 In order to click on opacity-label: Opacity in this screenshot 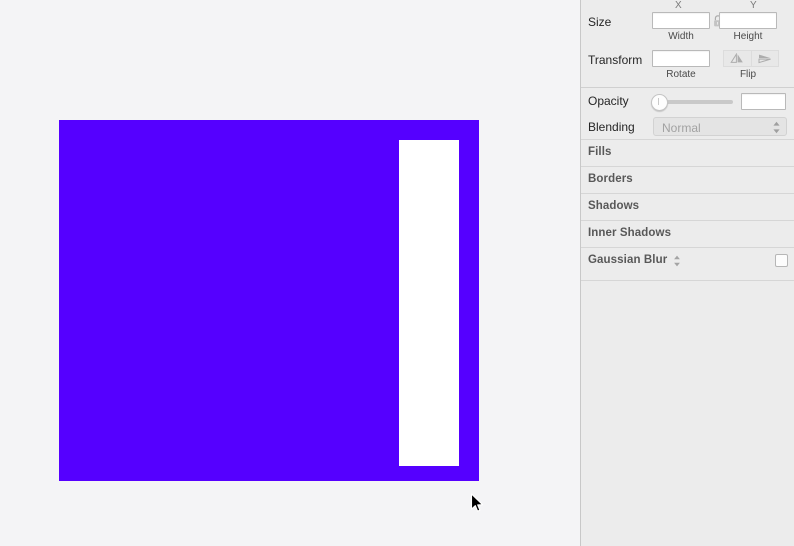, I will do `click(608, 101)`.